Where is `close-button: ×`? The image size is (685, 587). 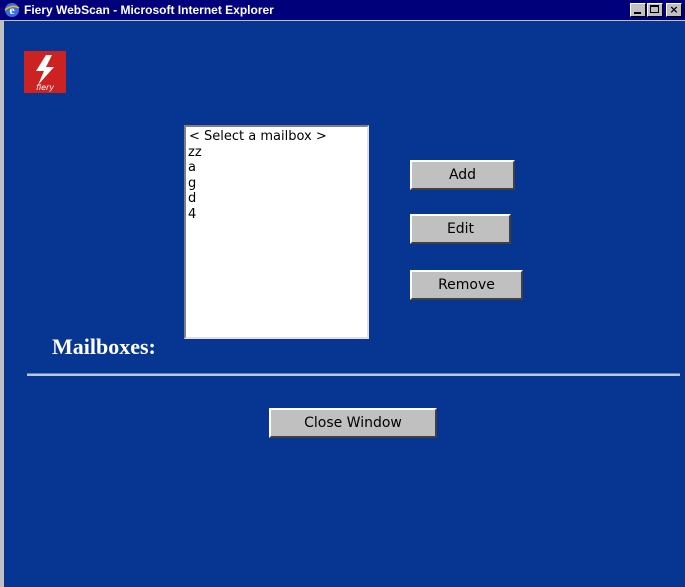
close-button: × is located at coordinates (674, 10).